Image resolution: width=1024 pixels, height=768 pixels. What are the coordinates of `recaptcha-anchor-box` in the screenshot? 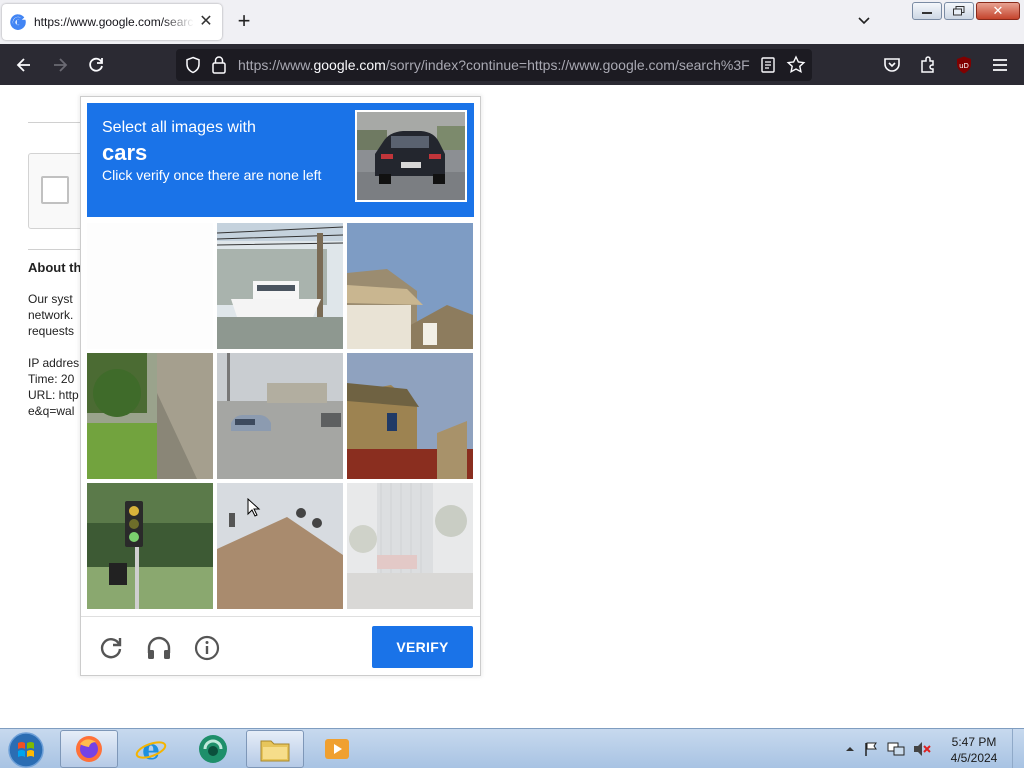 It's located at (58, 191).